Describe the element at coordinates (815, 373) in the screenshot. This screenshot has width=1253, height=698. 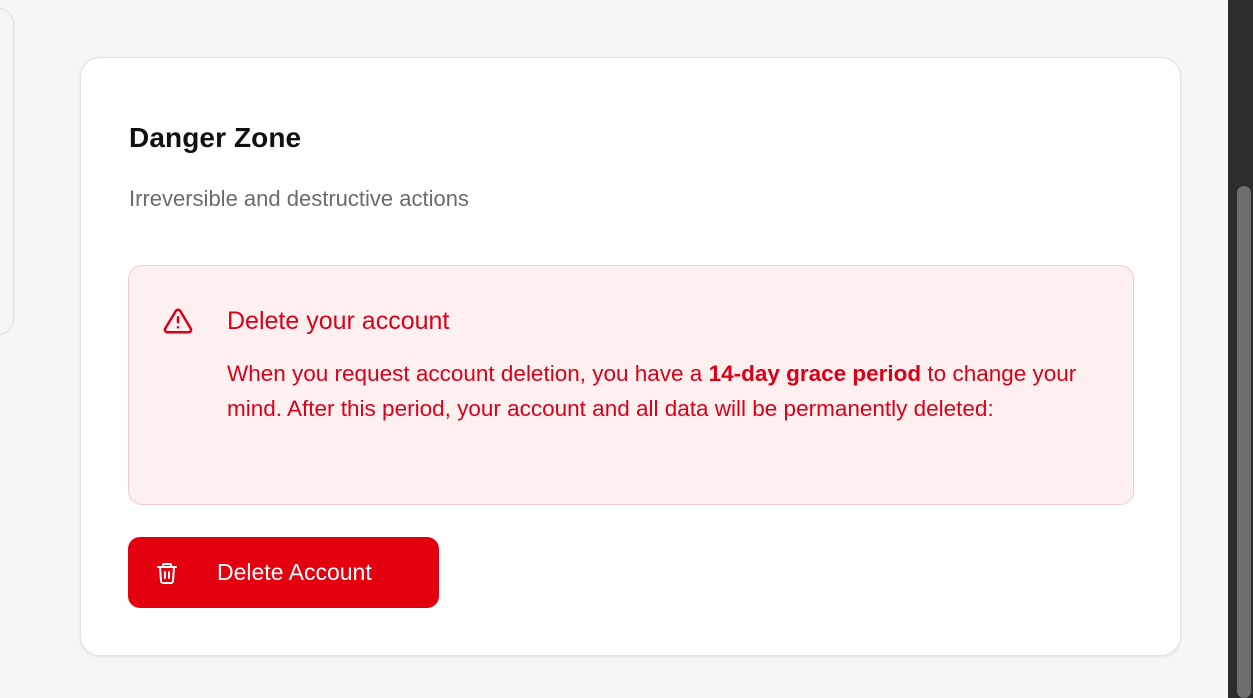
I see `grace-period-emphasis: 14-day grace period` at that location.